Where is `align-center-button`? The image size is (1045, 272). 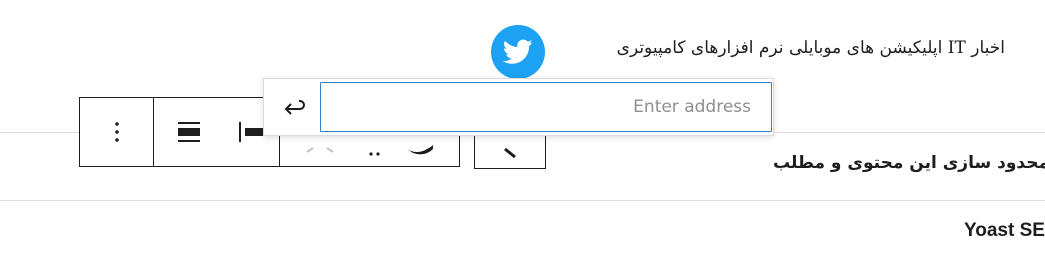 align-center-button is located at coordinates (189, 132).